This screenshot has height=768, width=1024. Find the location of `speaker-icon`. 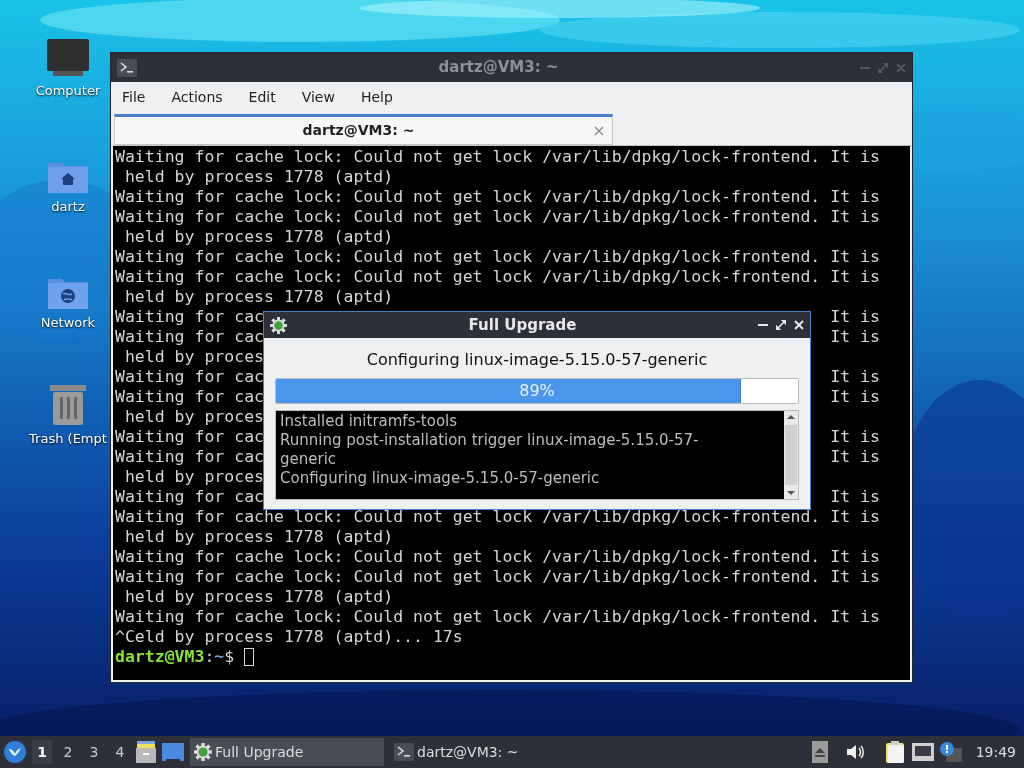

speaker-icon is located at coordinates (855, 752).